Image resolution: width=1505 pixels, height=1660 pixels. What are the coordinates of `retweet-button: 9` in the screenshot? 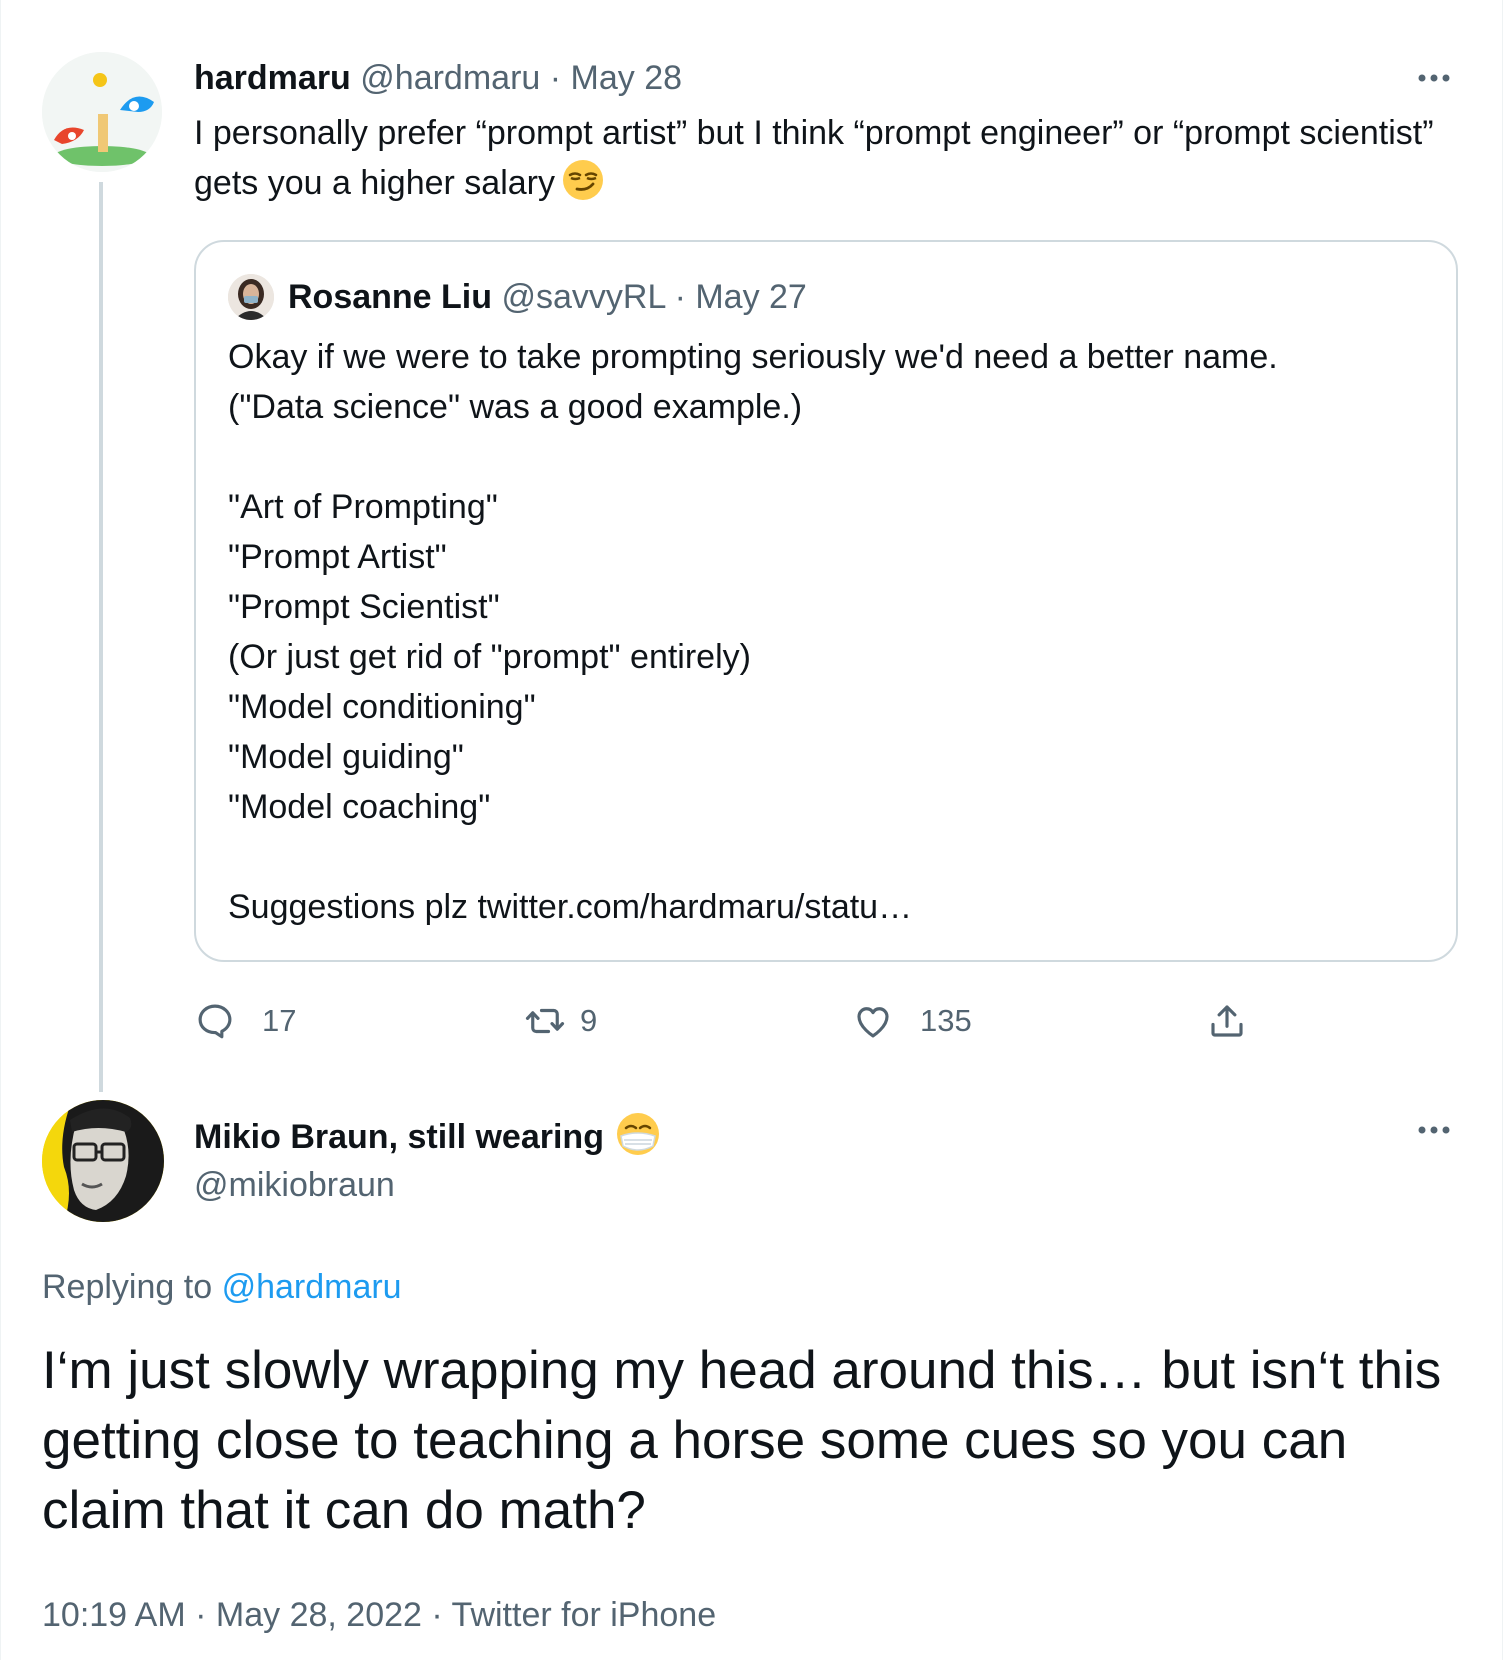 It's located at (560, 1021).